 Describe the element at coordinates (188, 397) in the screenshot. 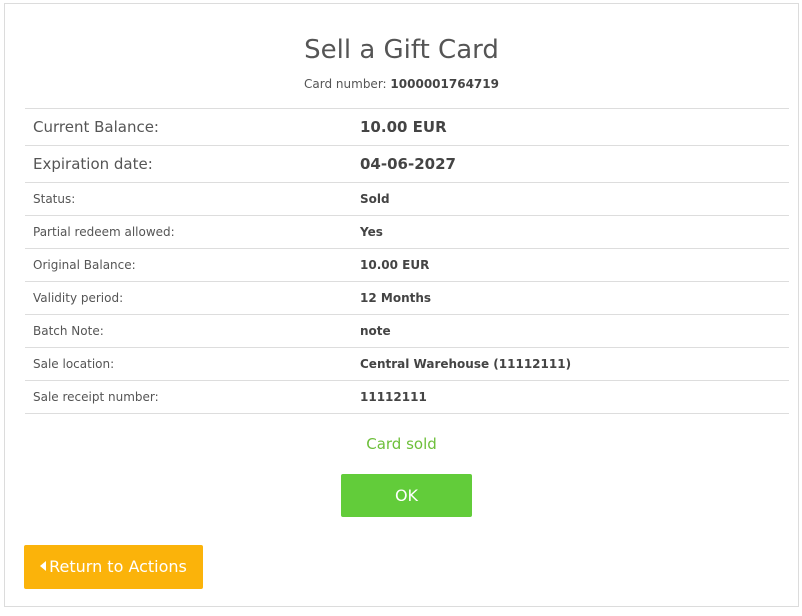

I see `details-label: Sale receipt number:` at that location.